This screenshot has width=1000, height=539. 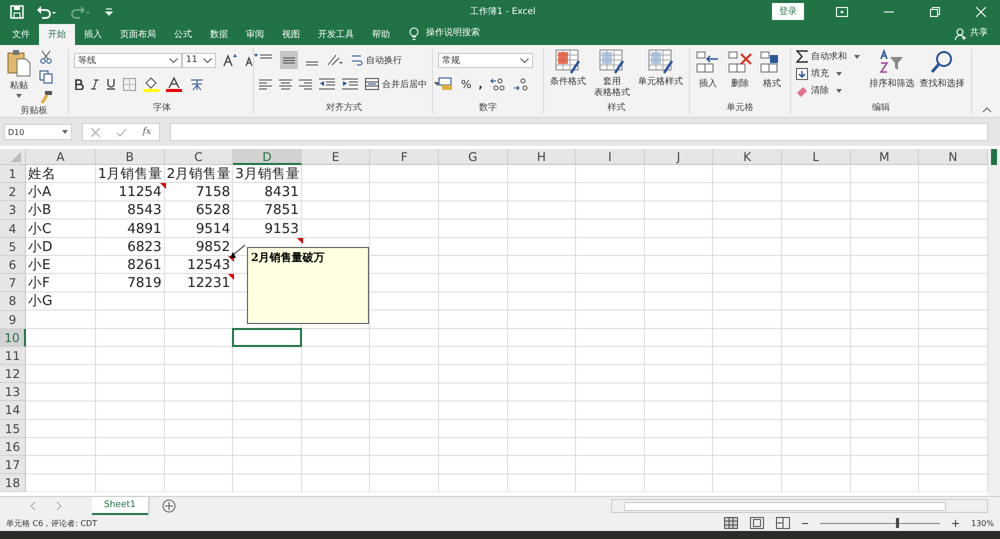 I want to click on fill-color-icon, so click(x=151, y=84).